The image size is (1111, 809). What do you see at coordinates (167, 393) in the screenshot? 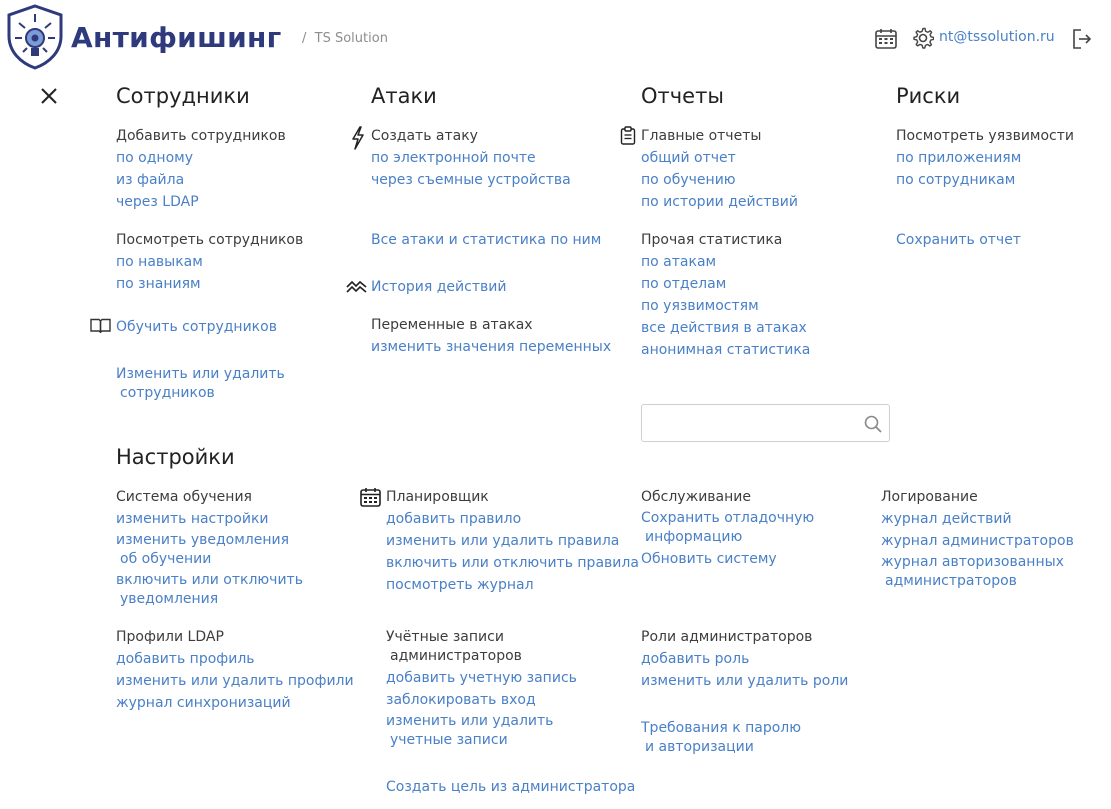
I see `edit-employees-link-line2: сотрудников` at bounding box center [167, 393].